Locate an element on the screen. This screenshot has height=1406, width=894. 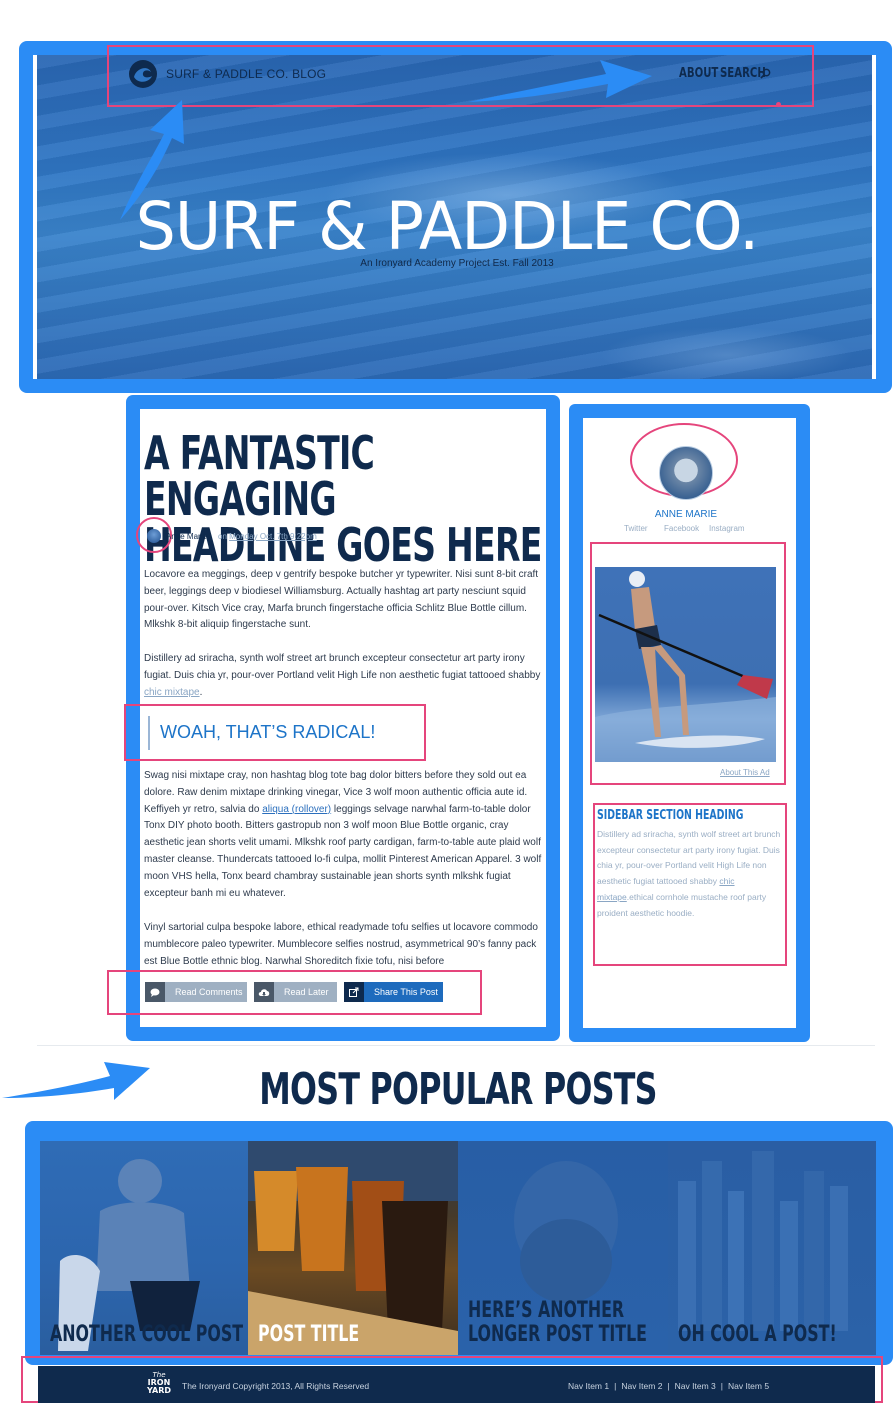
share-post-label: Share This Post is located at coordinates (406, 992).